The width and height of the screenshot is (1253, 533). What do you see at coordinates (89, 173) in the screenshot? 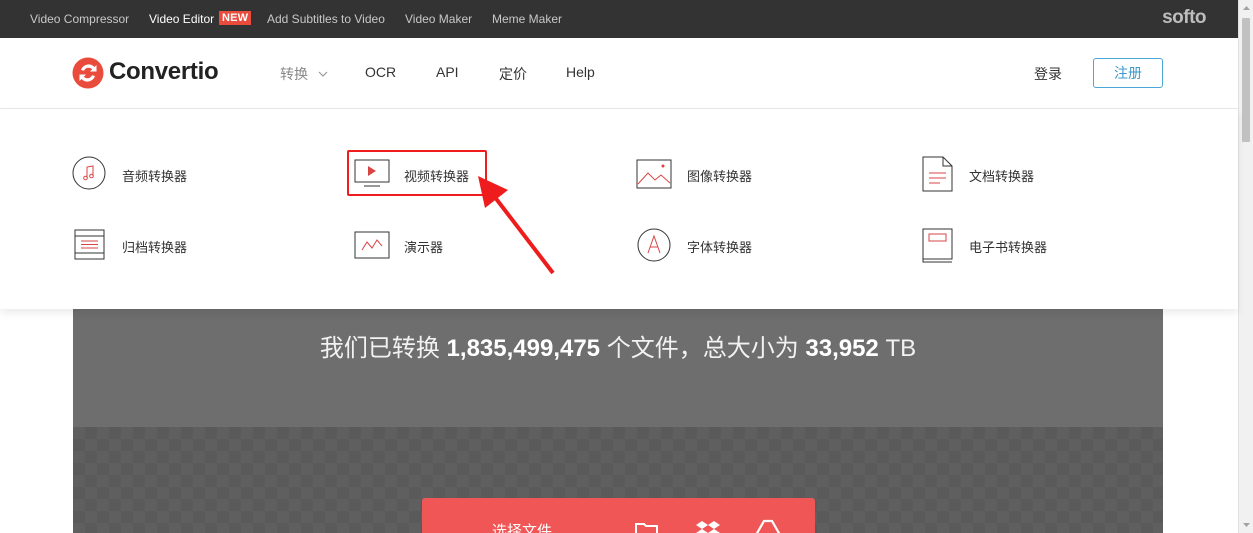
I see `music-note-icon` at bounding box center [89, 173].